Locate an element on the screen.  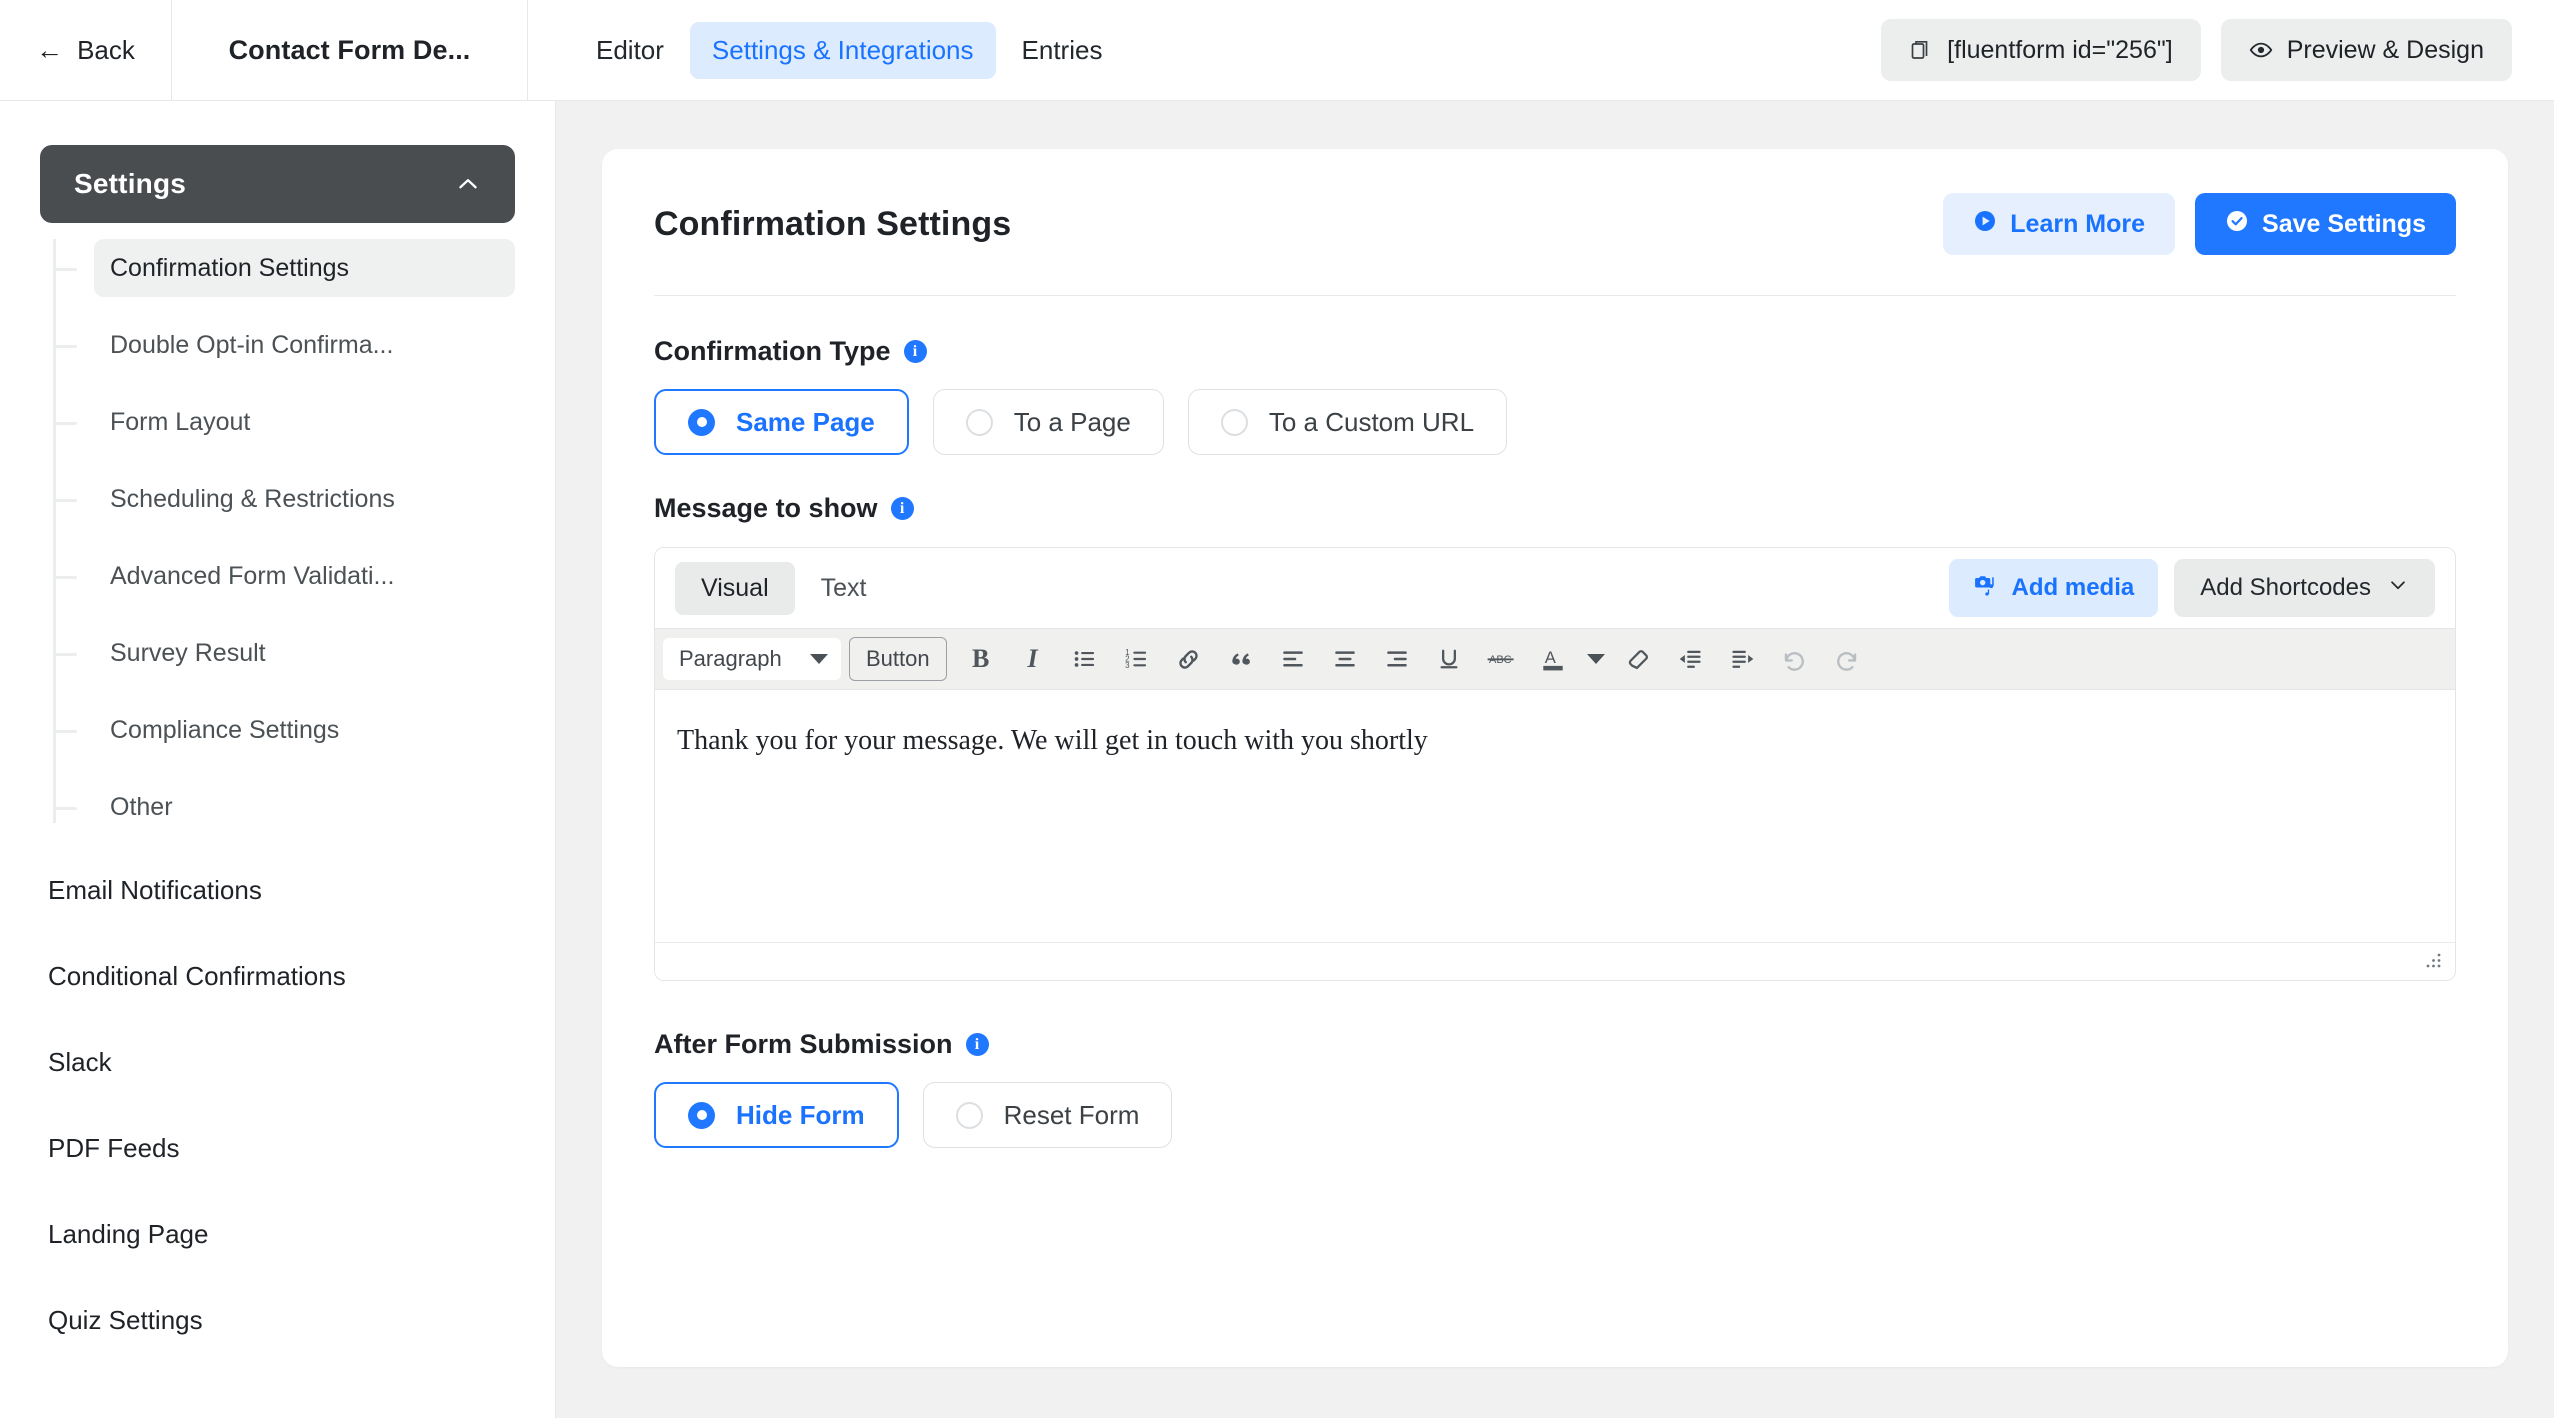
radio-option-reset-form: Reset Form is located at coordinates (1047, 1115).